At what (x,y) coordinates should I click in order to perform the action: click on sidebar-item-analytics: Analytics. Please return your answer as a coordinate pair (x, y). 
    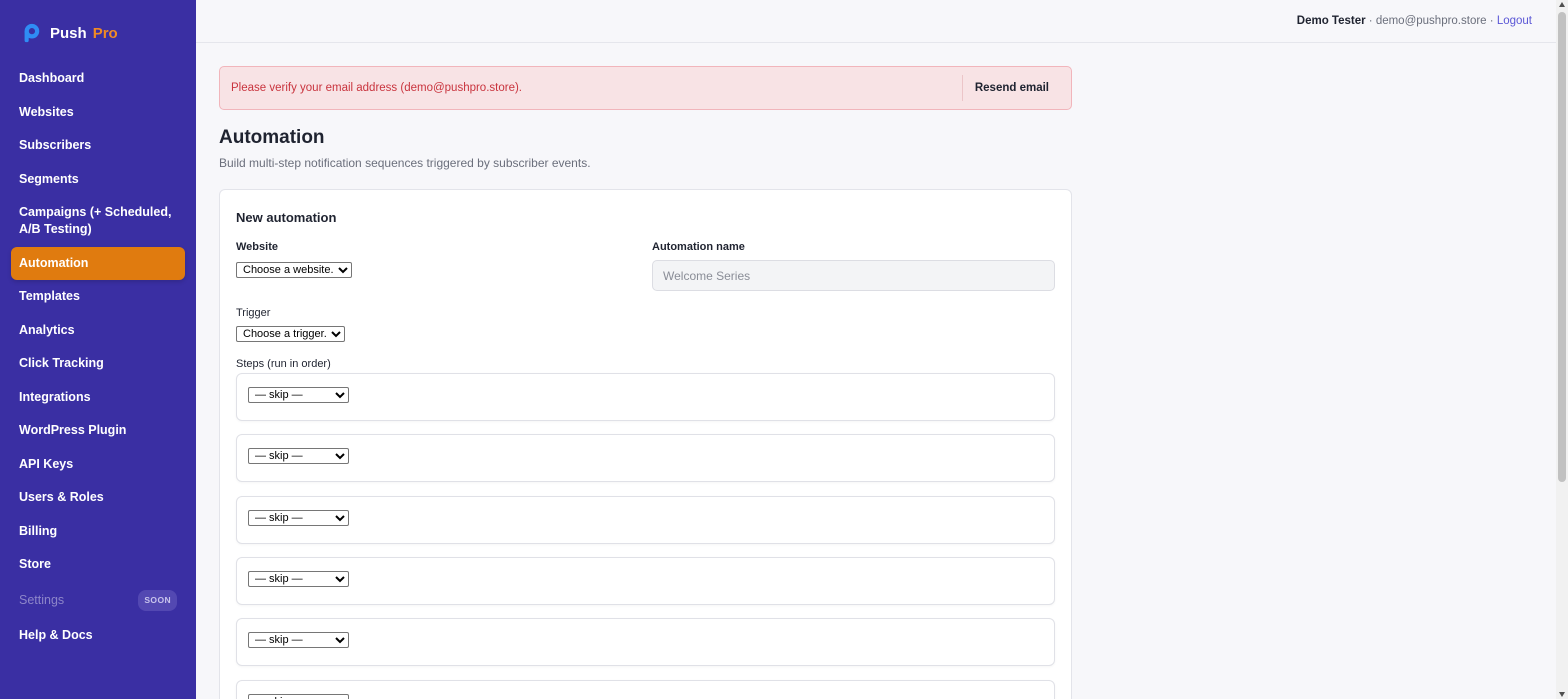
    Looking at the image, I should click on (98, 330).